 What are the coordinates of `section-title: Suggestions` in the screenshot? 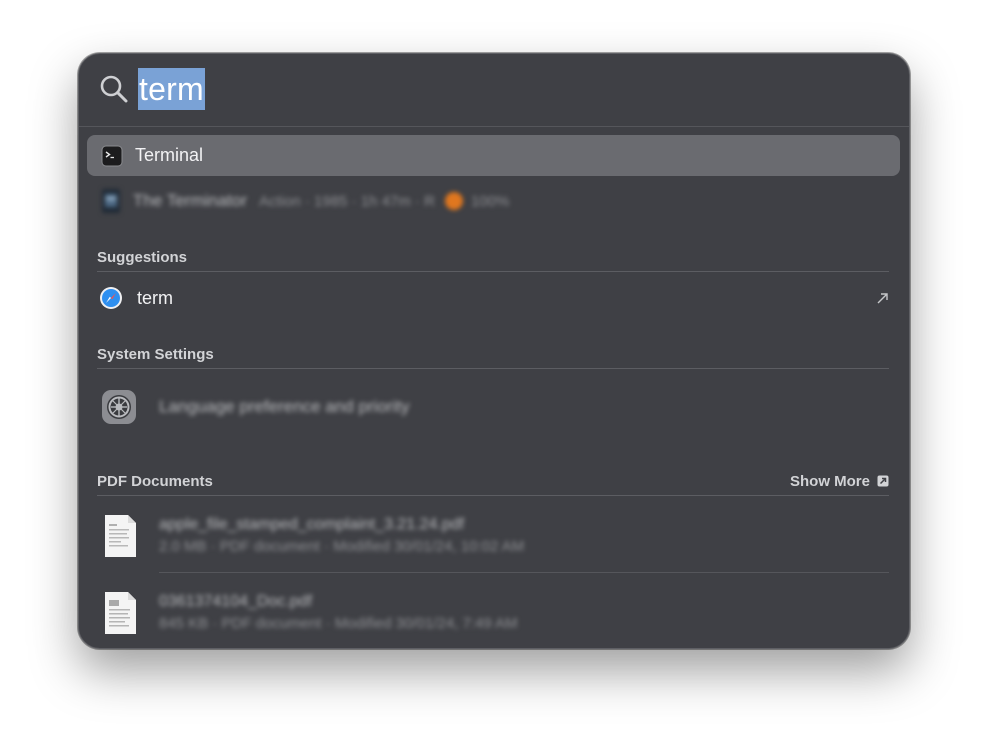 It's located at (142, 257).